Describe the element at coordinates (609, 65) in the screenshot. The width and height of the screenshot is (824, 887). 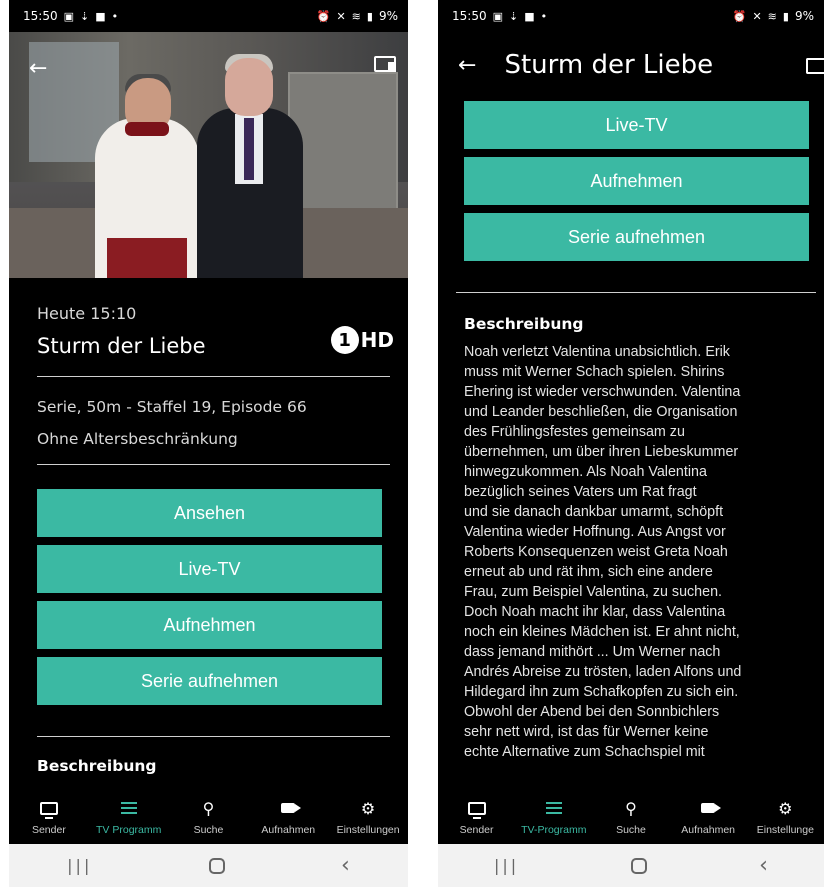
I see `header-title: Sturm der Liebe` at that location.